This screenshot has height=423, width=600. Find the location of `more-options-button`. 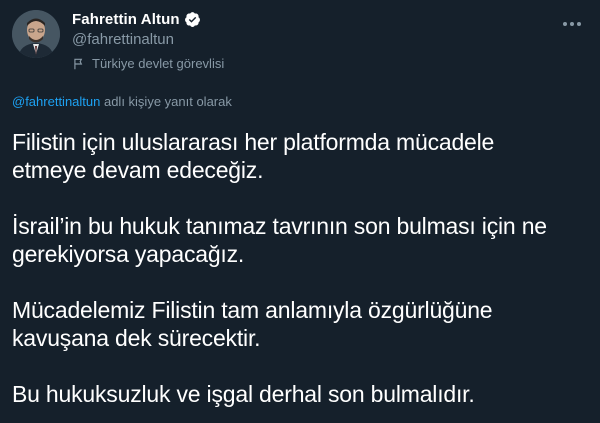

more-options-button is located at coordinates (572, 24).